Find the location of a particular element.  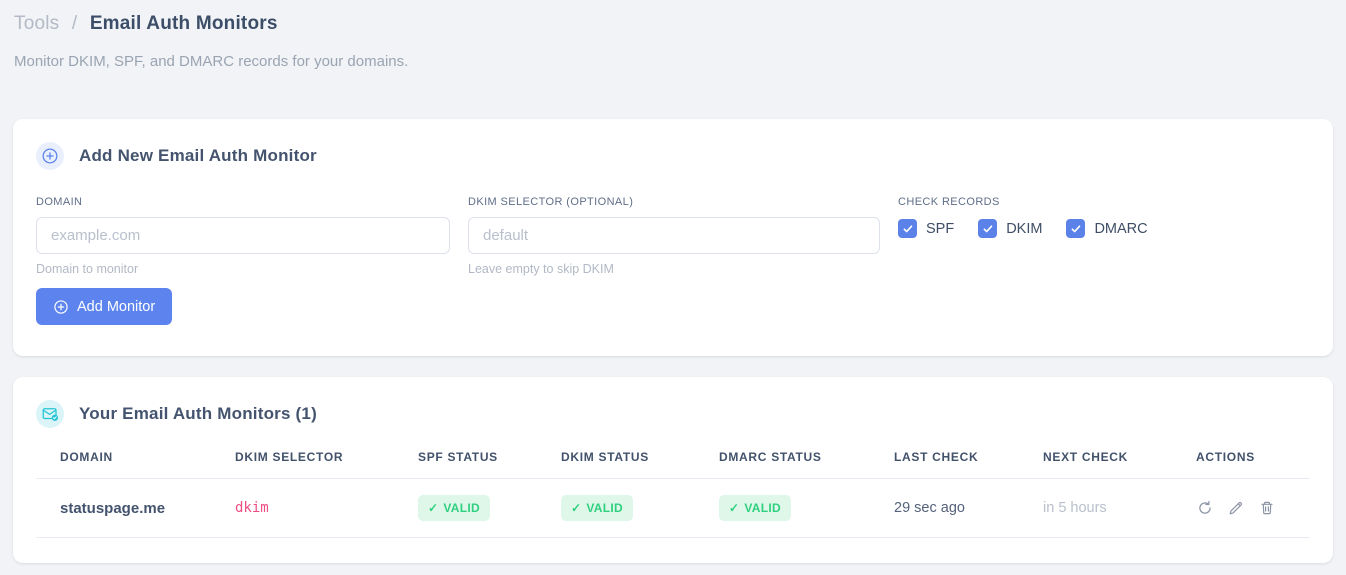

add-monitor-button-label: Add Monitor is located at coordinates (116, 306).